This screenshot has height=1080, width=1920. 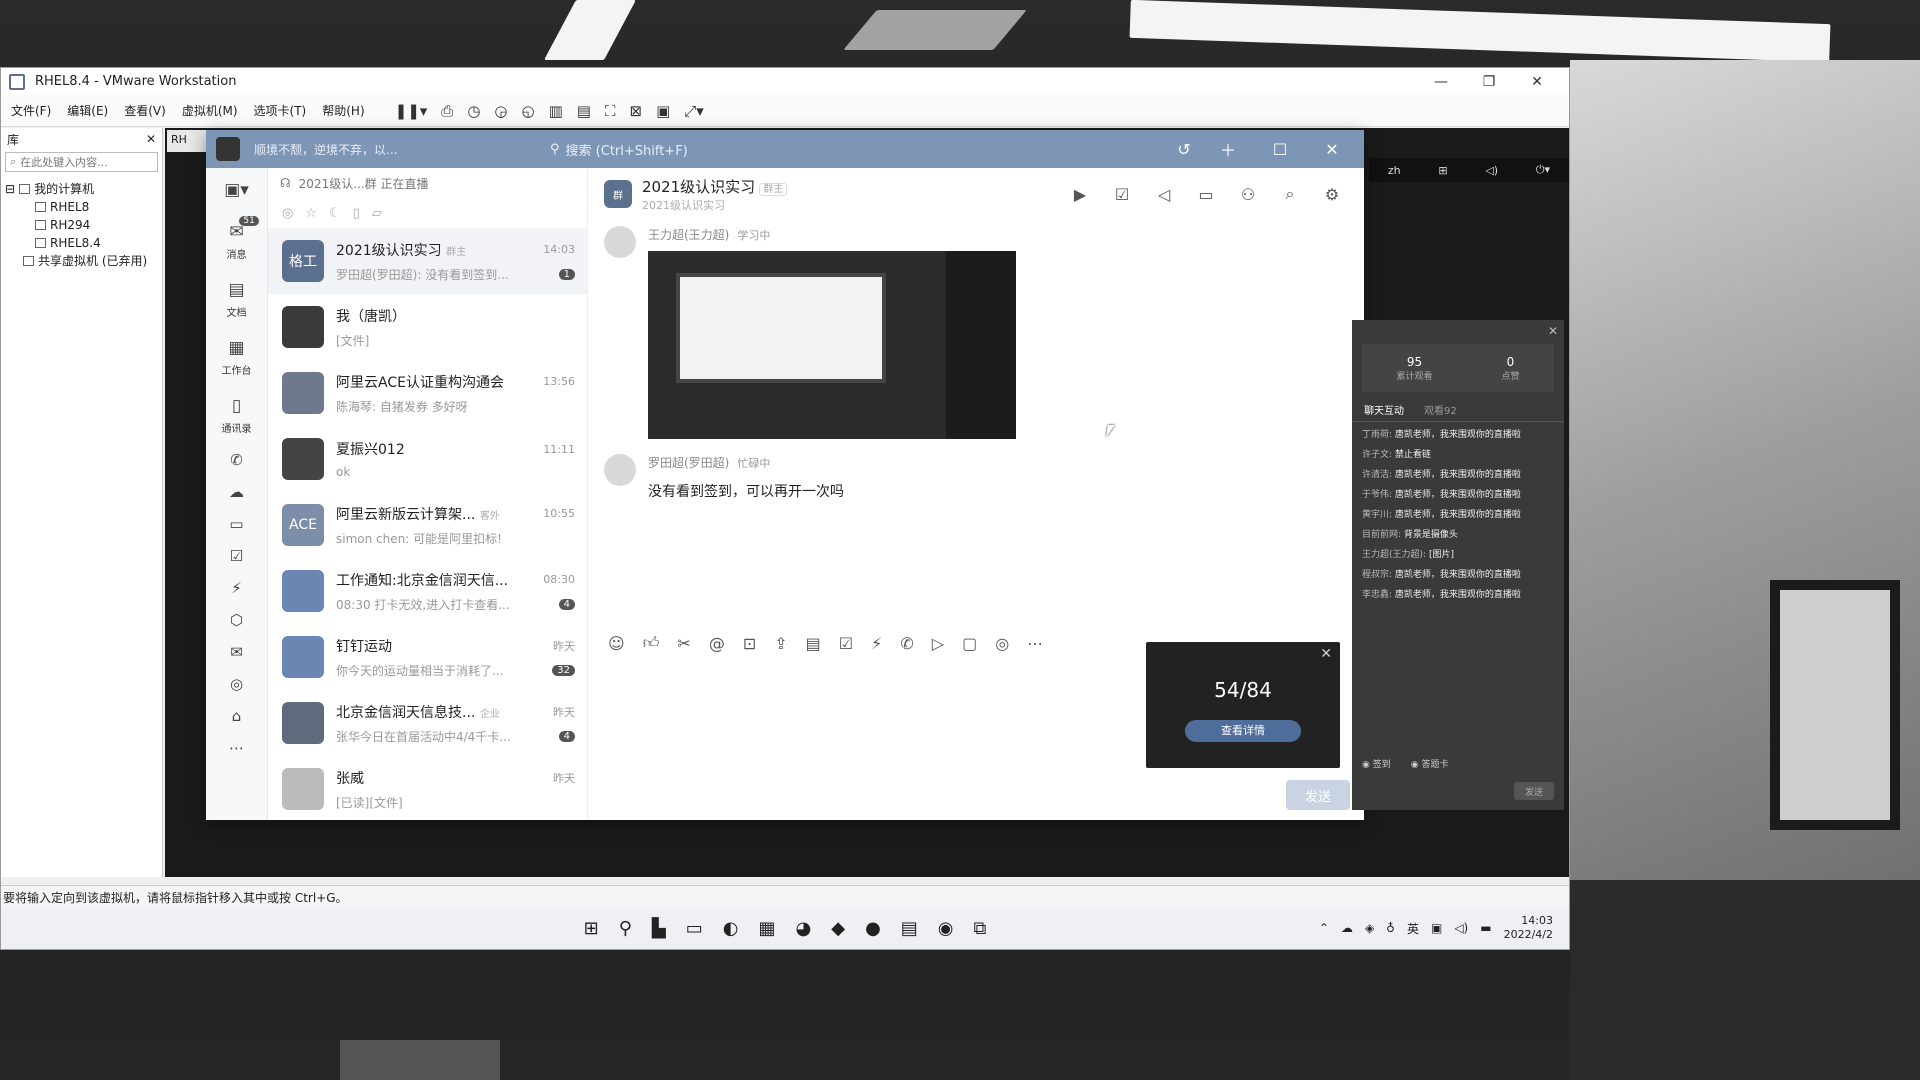 I want to click on scissors-icon: ✂, so click(x=683, y=643).